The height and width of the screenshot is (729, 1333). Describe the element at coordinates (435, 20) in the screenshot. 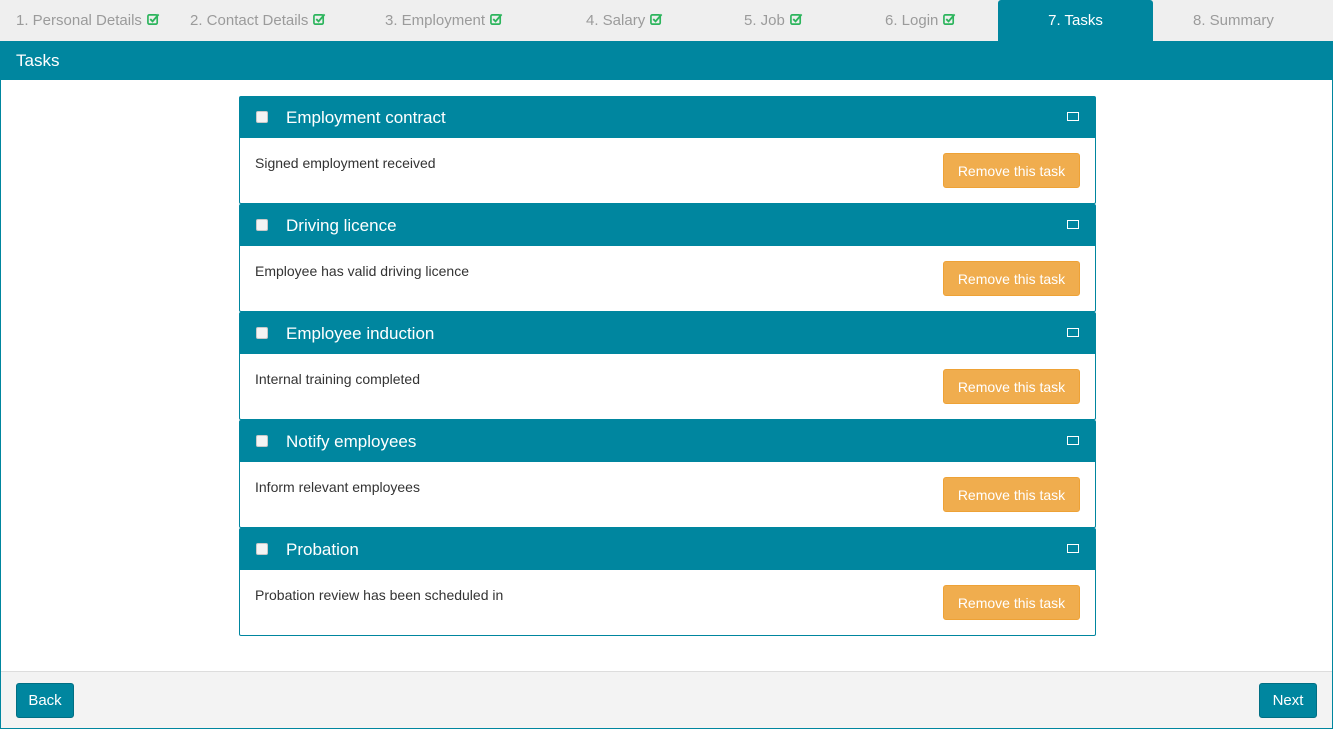

I see `step-label: 3. Employment` at that location.